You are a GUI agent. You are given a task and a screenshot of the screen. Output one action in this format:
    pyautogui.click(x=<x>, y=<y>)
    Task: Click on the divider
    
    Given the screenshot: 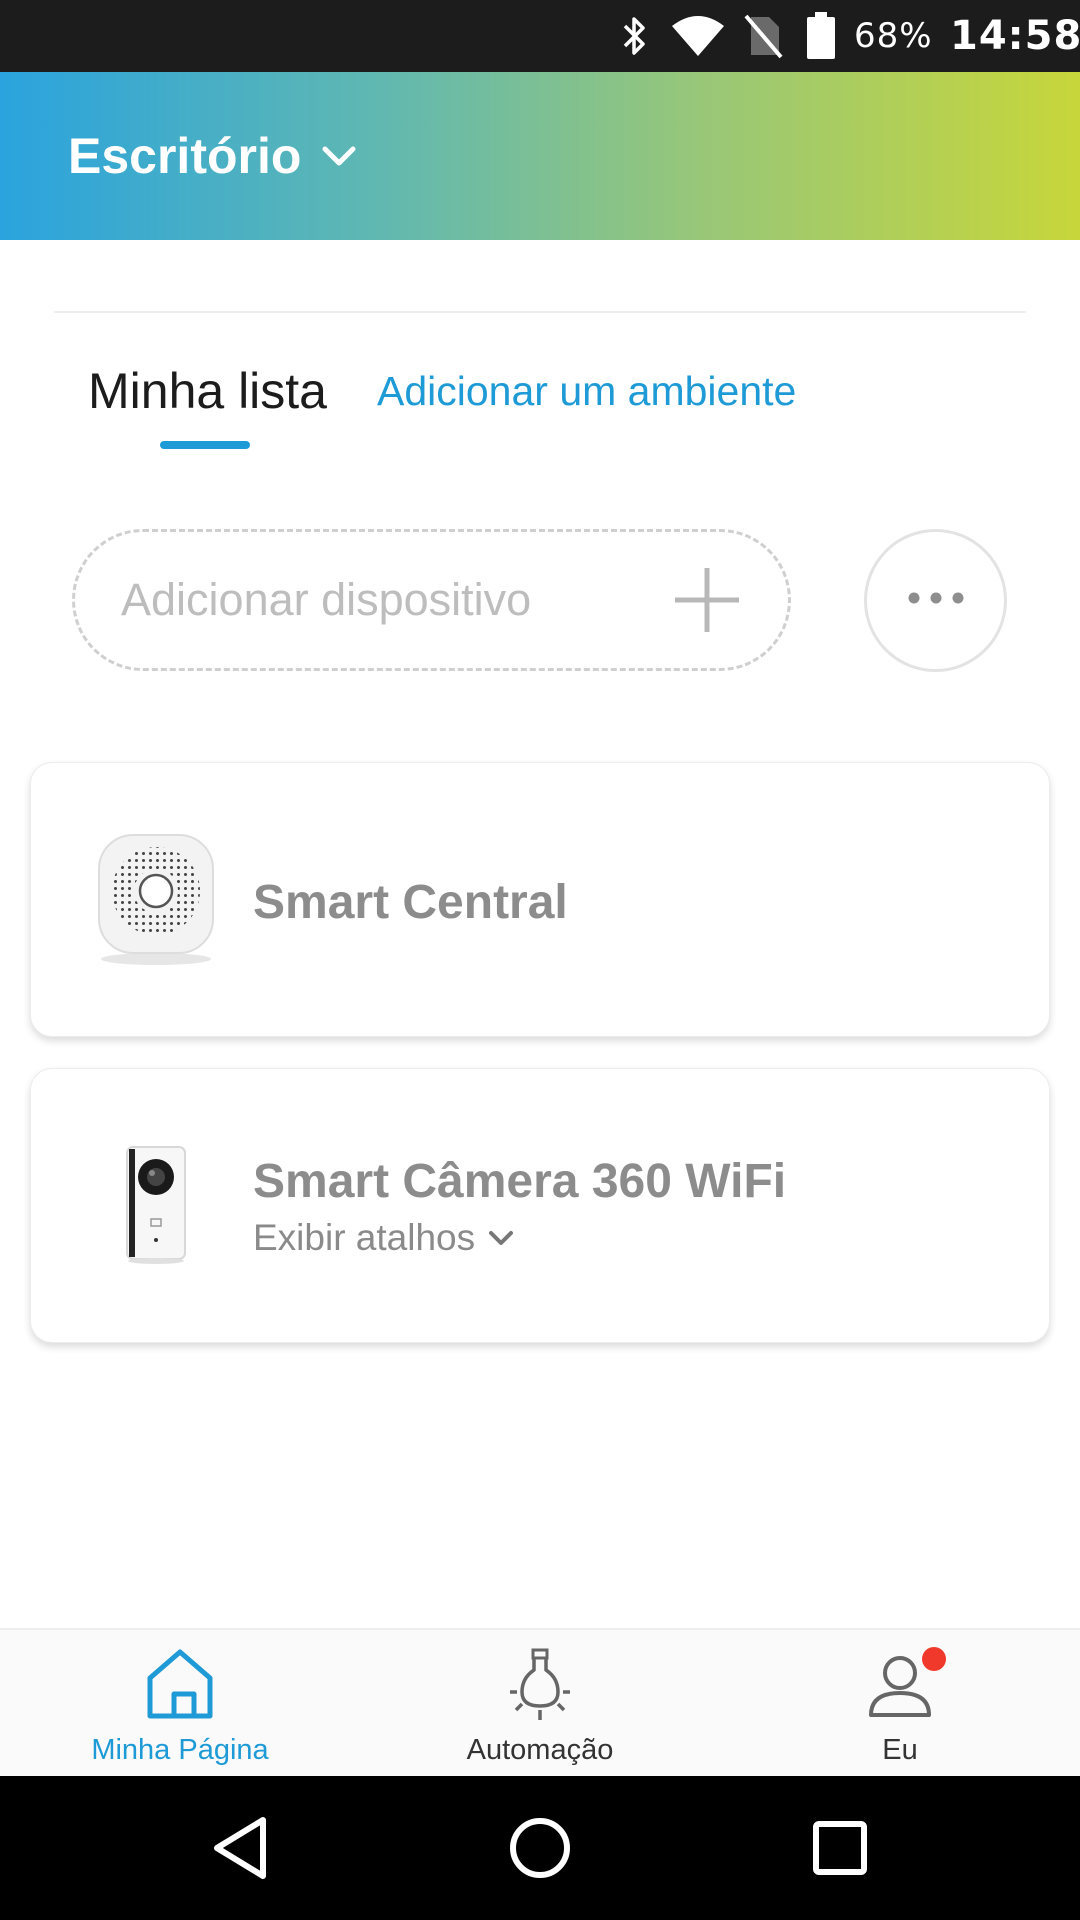 What is the action you would take?
    pyautogui.click(x=540, y=312)
    